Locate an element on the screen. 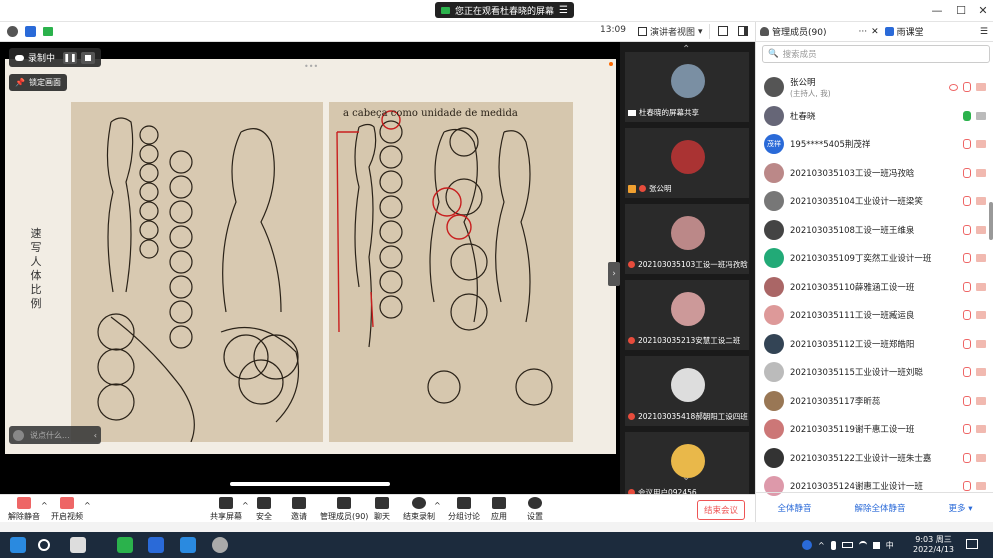 This screenshot has width=993, height=558. minimize-button: — is located at coordinates (937, 11).